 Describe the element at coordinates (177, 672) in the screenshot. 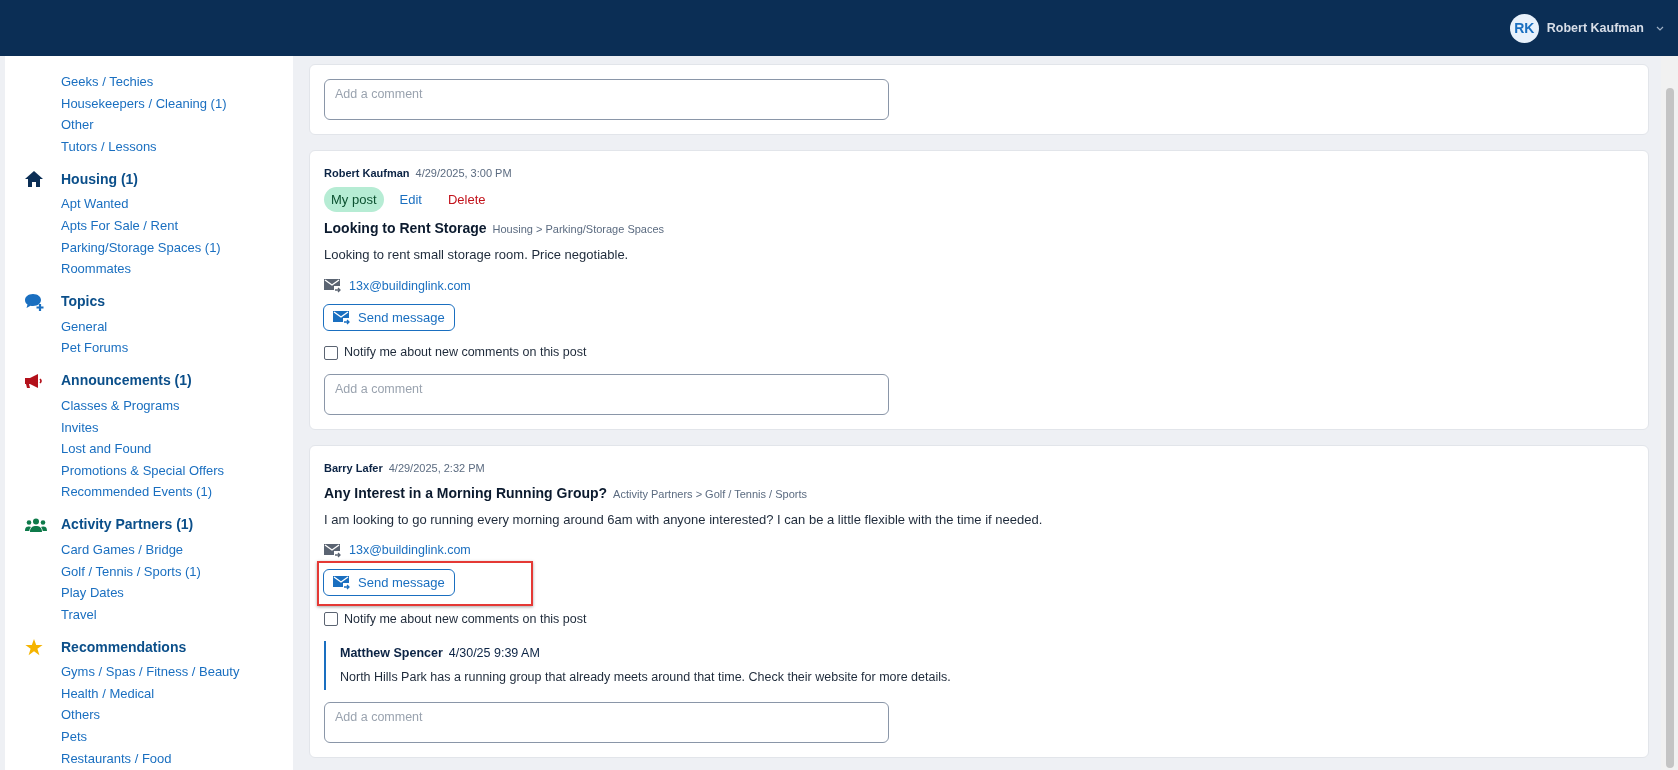

I see `subcategory-link: Gyms / Spas / Fitness / Beauty` at that location.